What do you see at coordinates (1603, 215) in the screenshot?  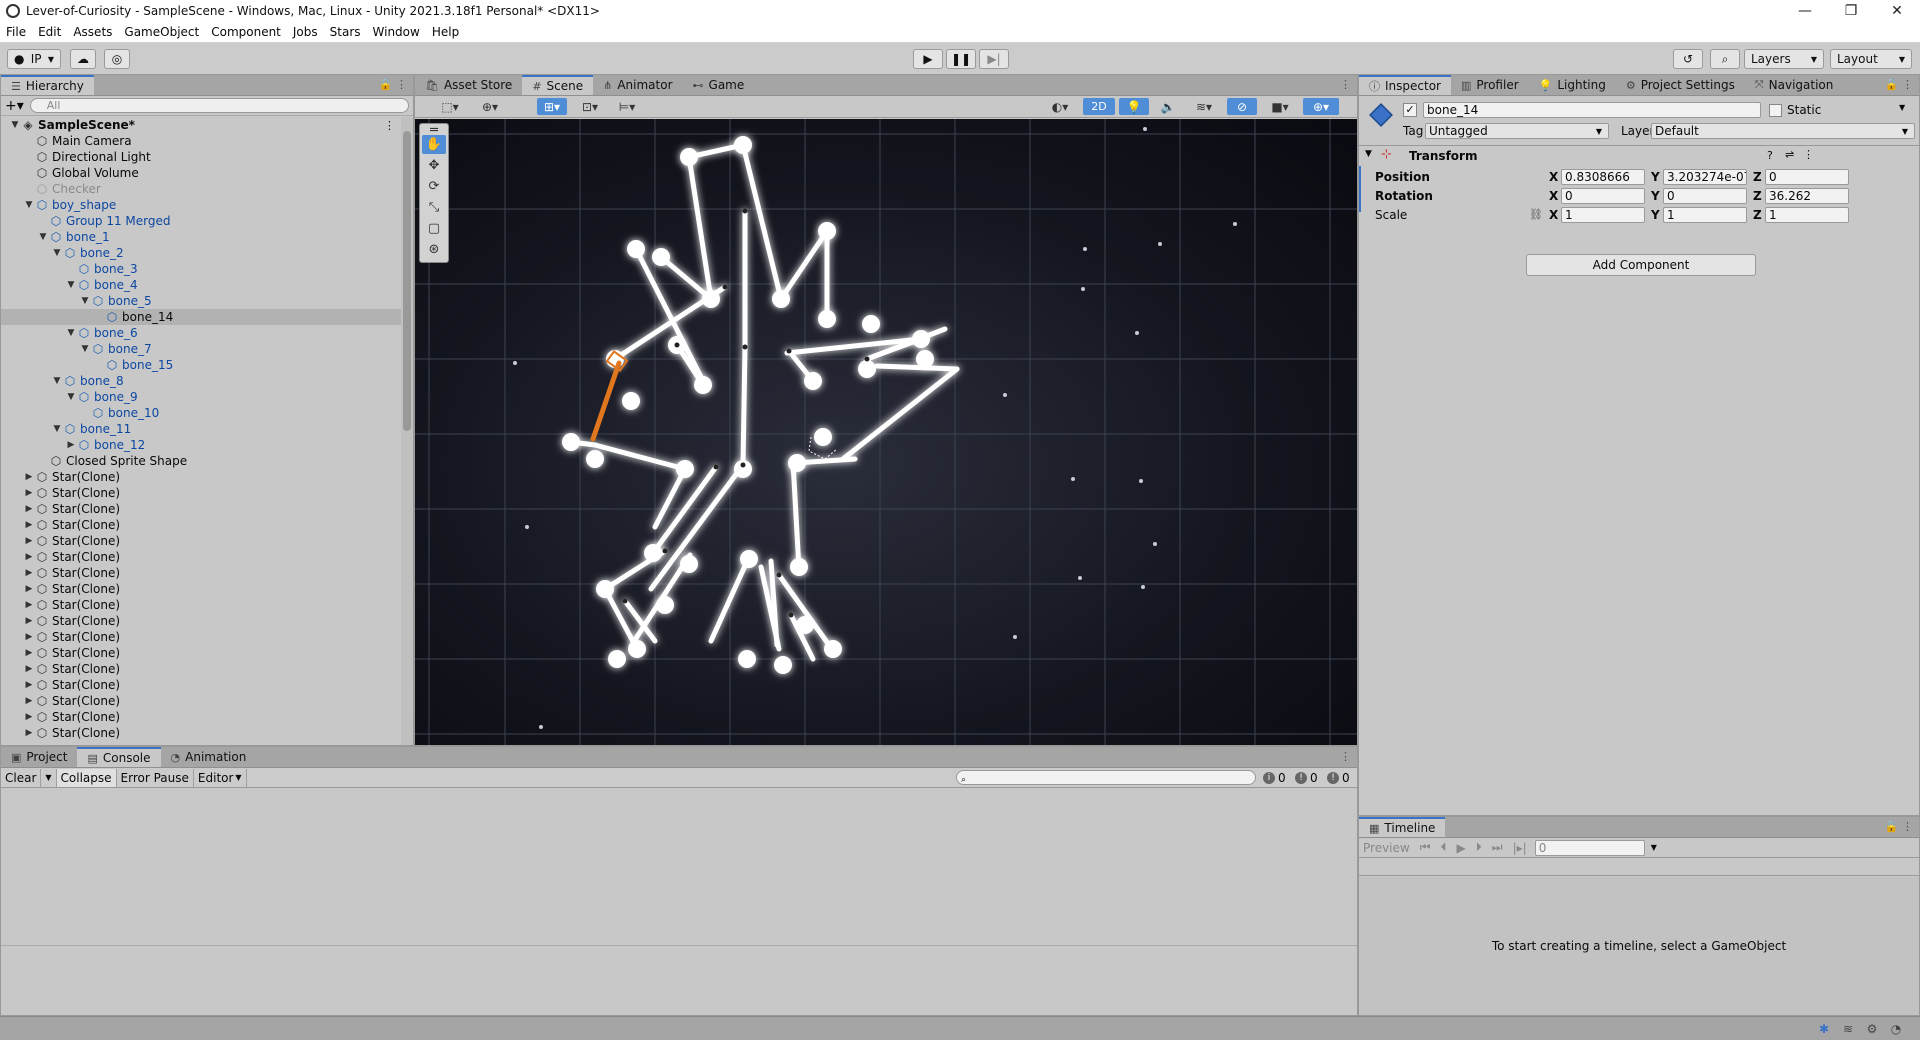 I see `scale-x-field: 1` at bounding box center [1603, 215].